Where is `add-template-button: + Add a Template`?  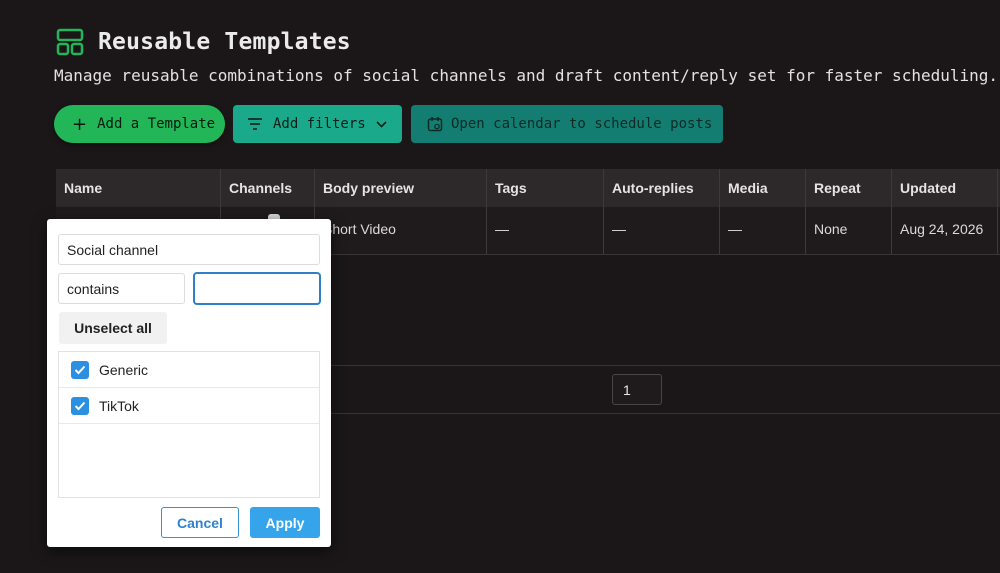
add-template-button: + Add a Template is located at coordinates (139, 124).